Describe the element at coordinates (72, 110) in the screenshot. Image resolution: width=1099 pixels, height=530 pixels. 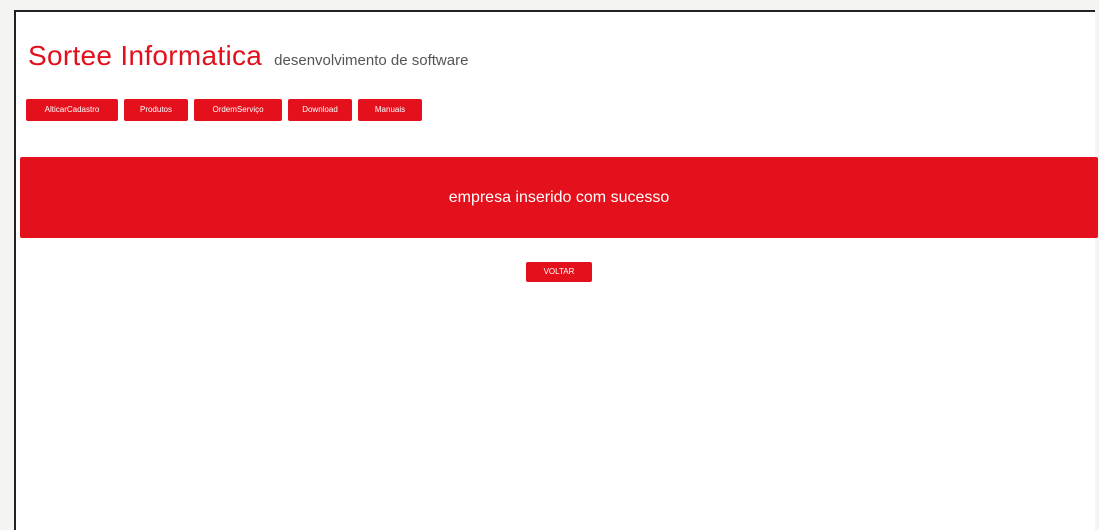
I see `nav-button-alterar-cadastro: AlticarCadastro` at that location.